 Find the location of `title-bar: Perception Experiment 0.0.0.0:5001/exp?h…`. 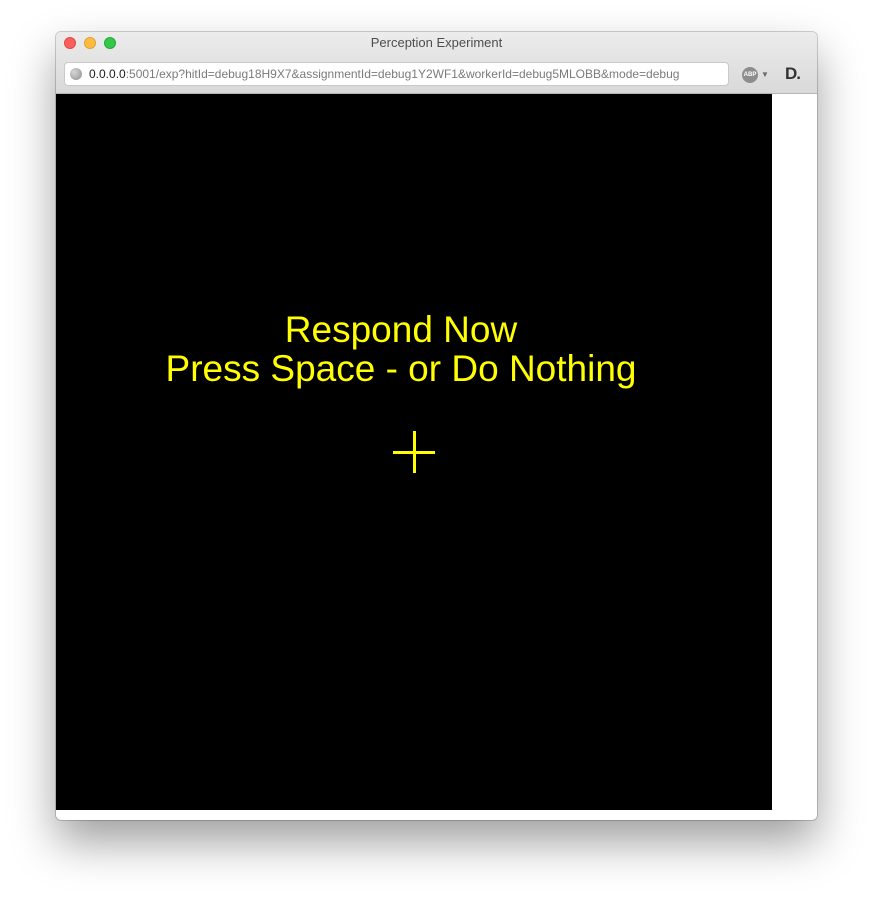

title-bar: Perception Experiment 0.0.0.0:5001/exp?h… is located at coordinates (436, 63).